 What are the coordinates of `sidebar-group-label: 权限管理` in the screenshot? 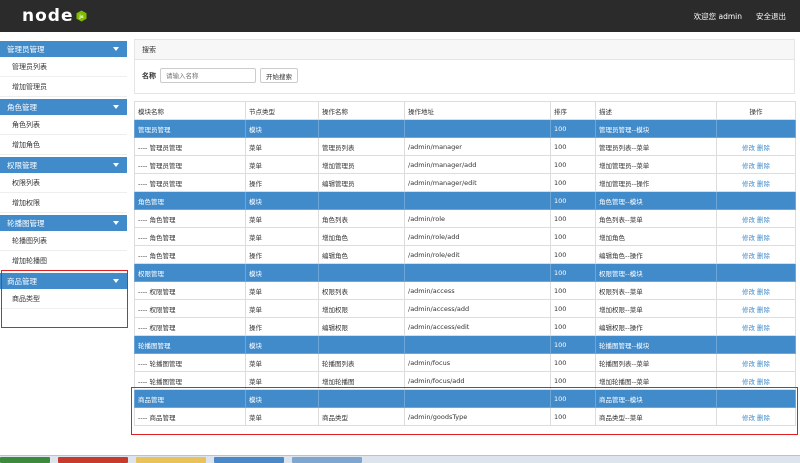 It's located at (22, 165).